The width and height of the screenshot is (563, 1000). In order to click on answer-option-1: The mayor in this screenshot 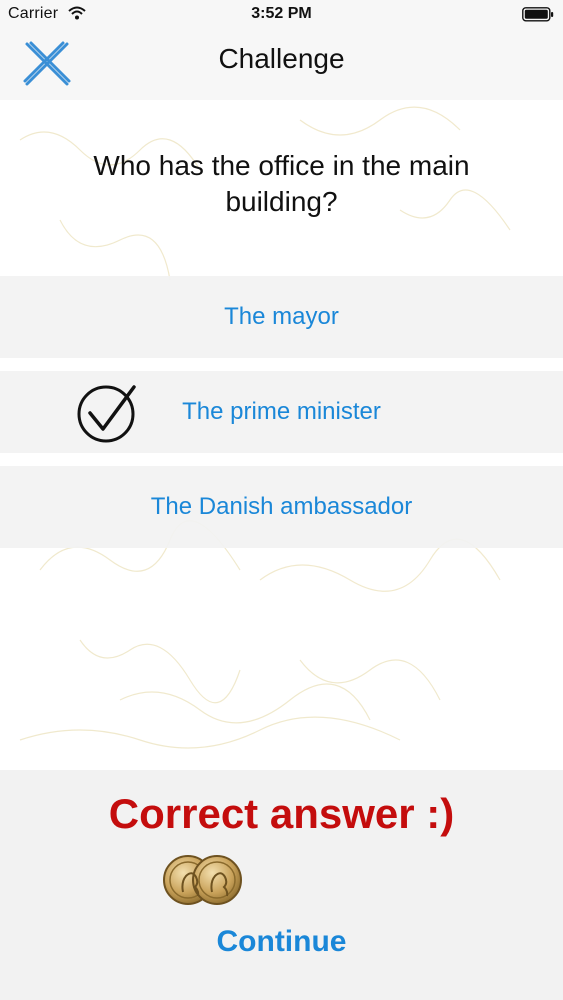, I will do `click(281, 317)`.